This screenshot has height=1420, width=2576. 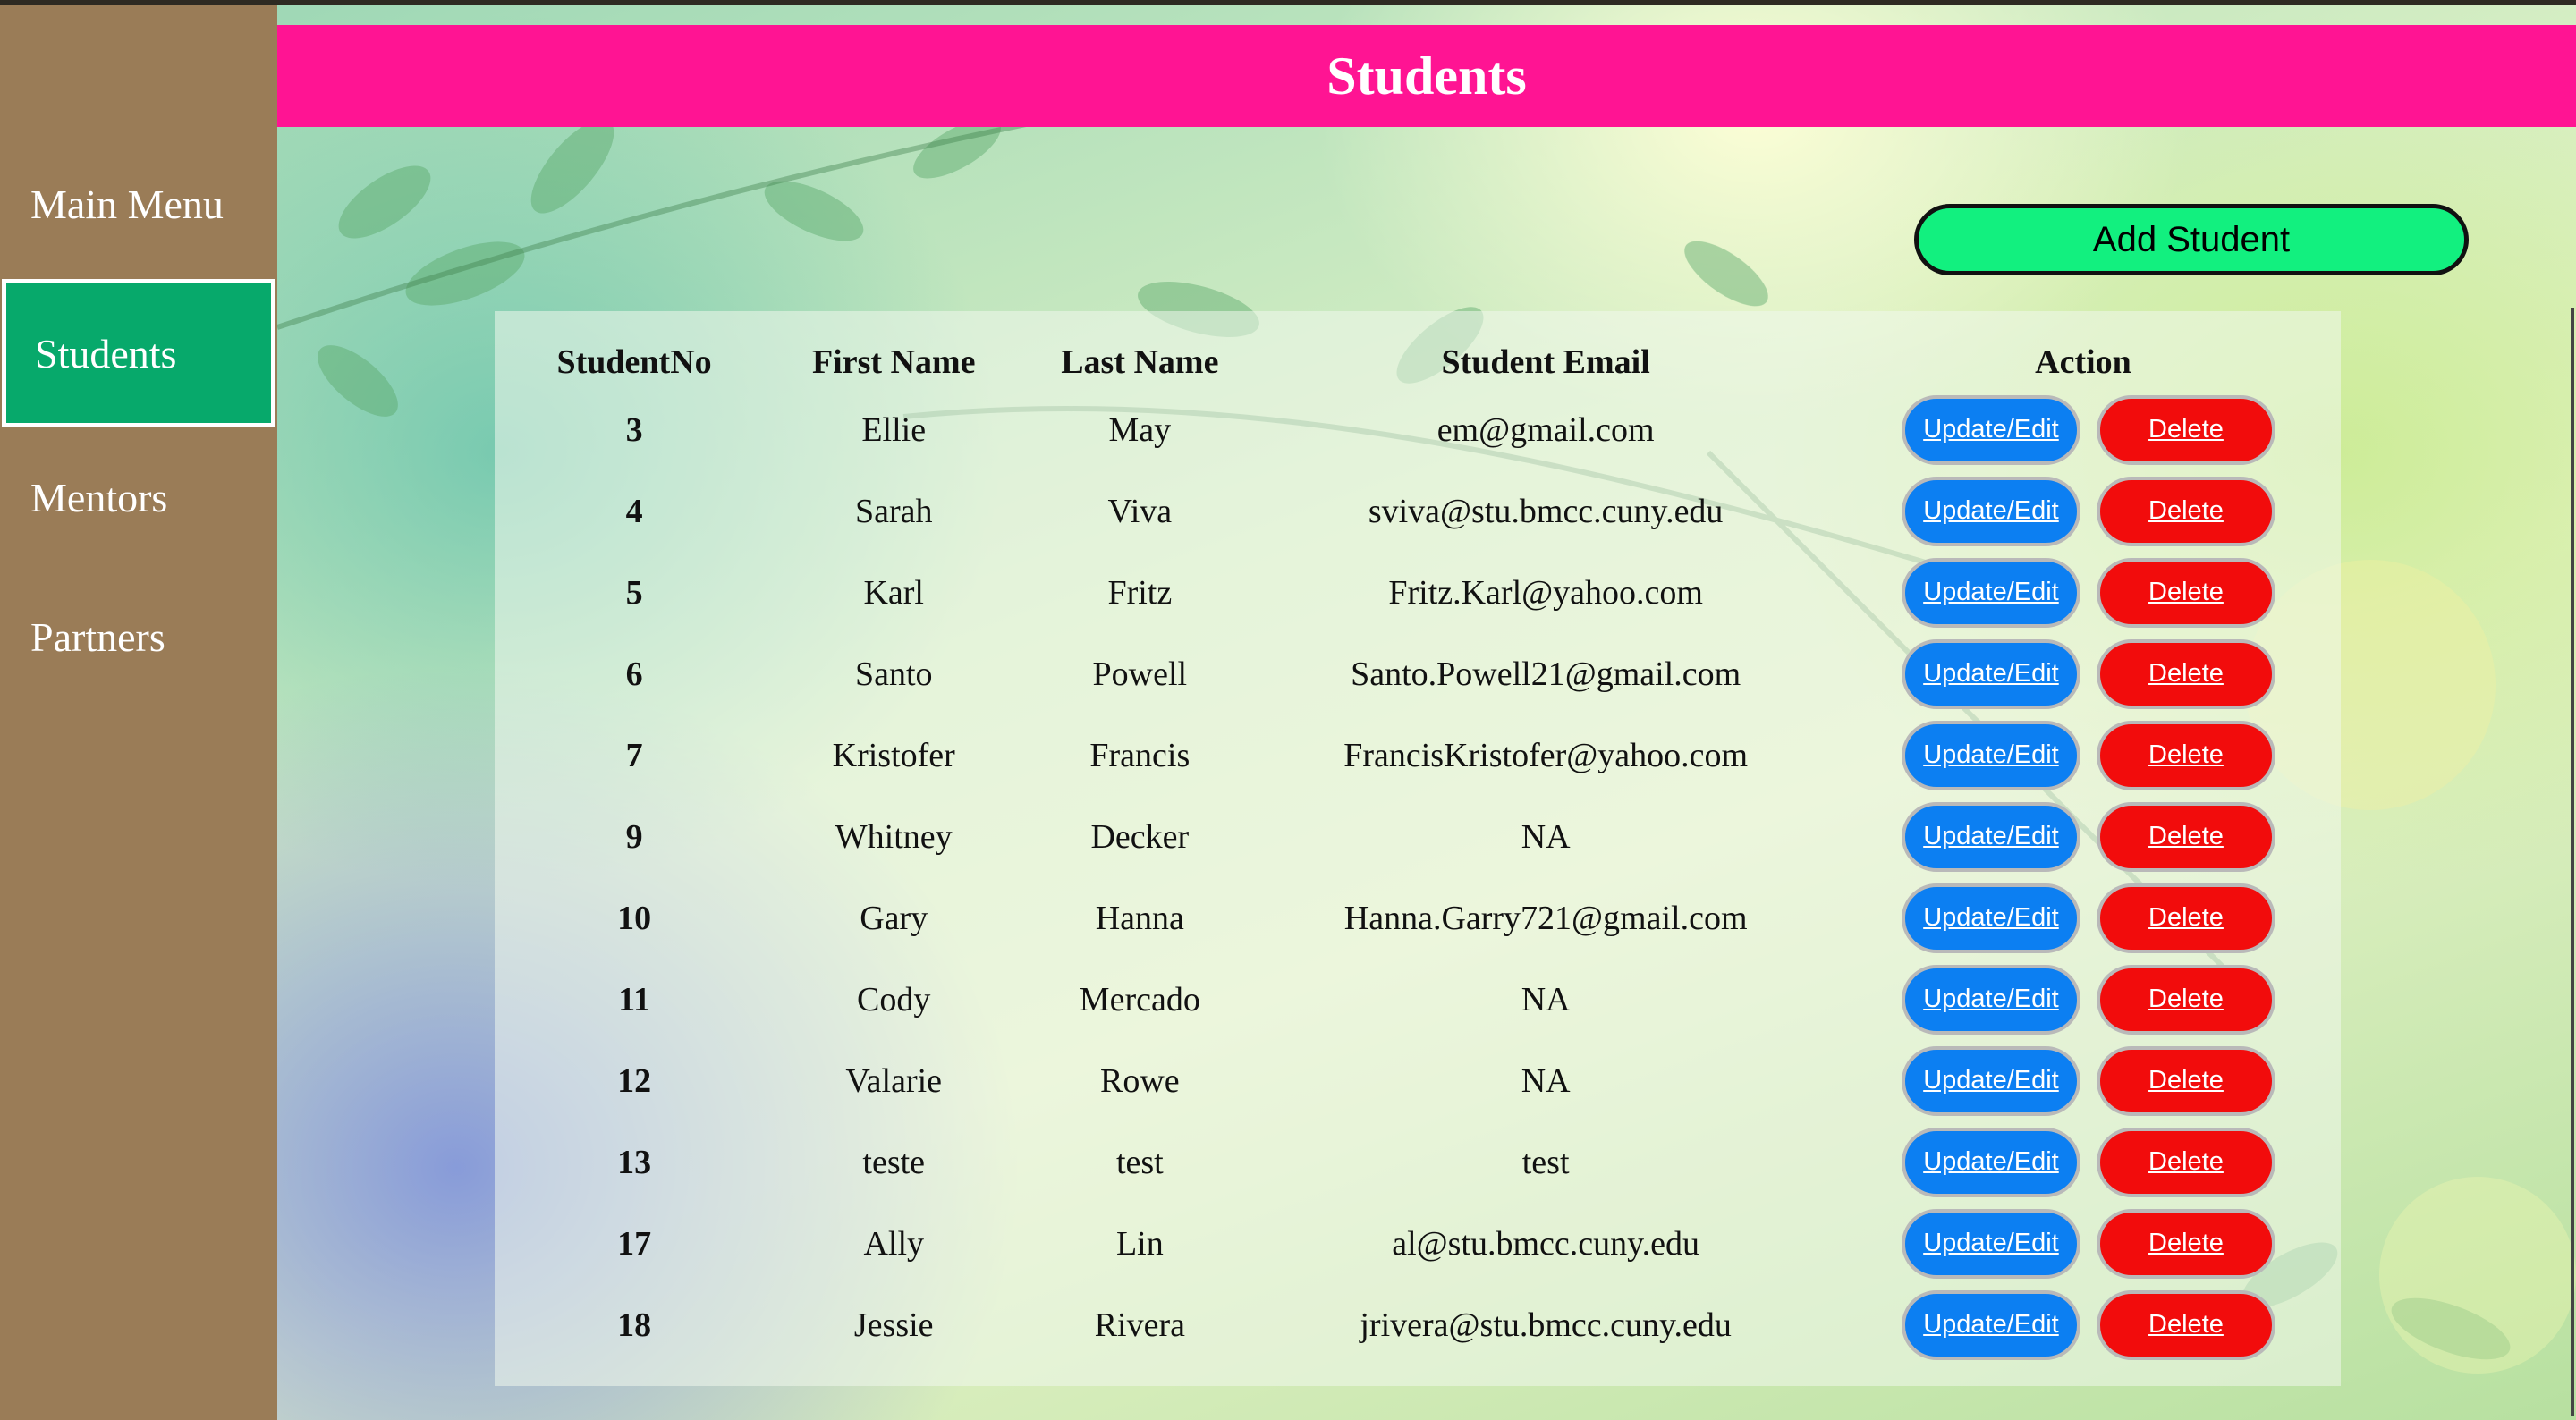 I want to click on student-email-cell: al@stu.bmcc.cuny.edu, so click(x=1546, y=1244).